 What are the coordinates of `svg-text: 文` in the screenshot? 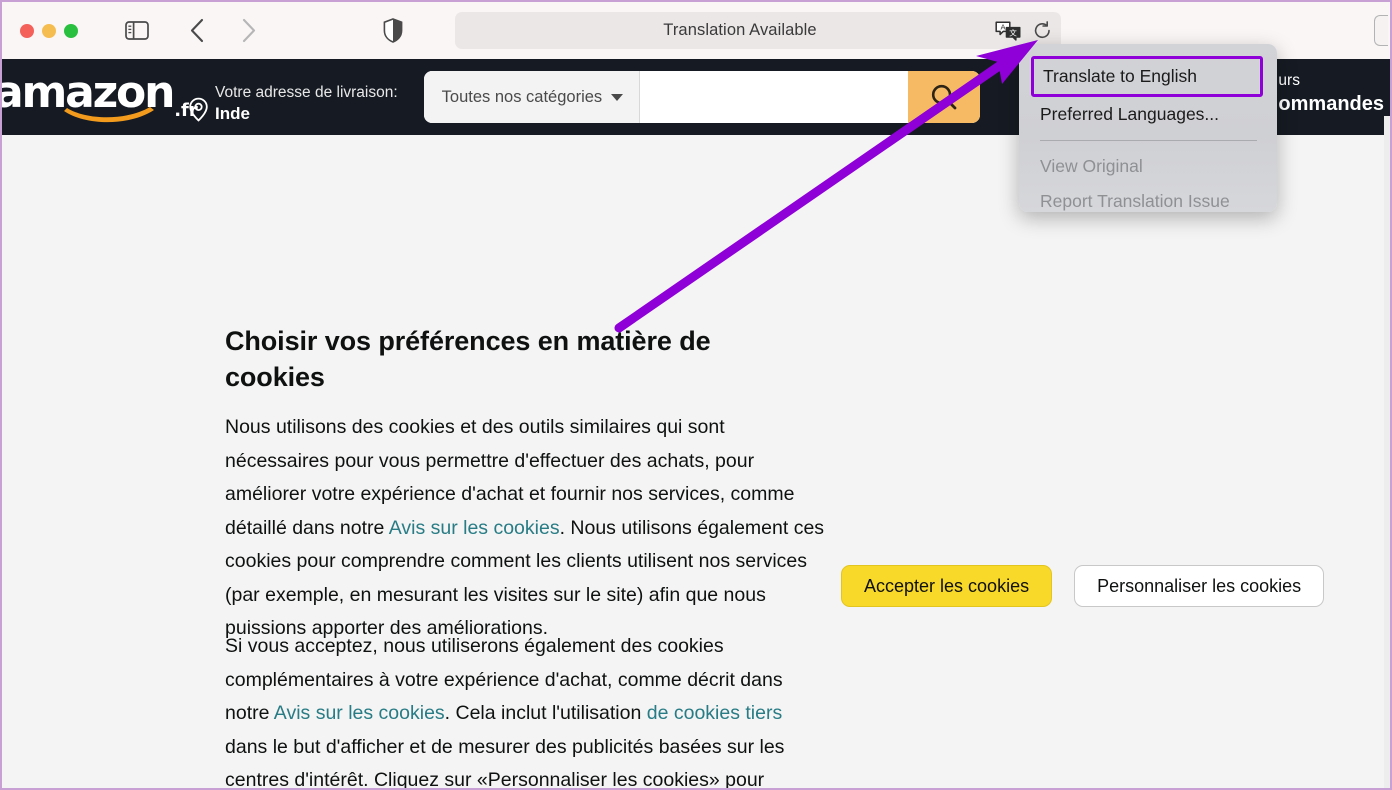 It's located at (1013, 32).